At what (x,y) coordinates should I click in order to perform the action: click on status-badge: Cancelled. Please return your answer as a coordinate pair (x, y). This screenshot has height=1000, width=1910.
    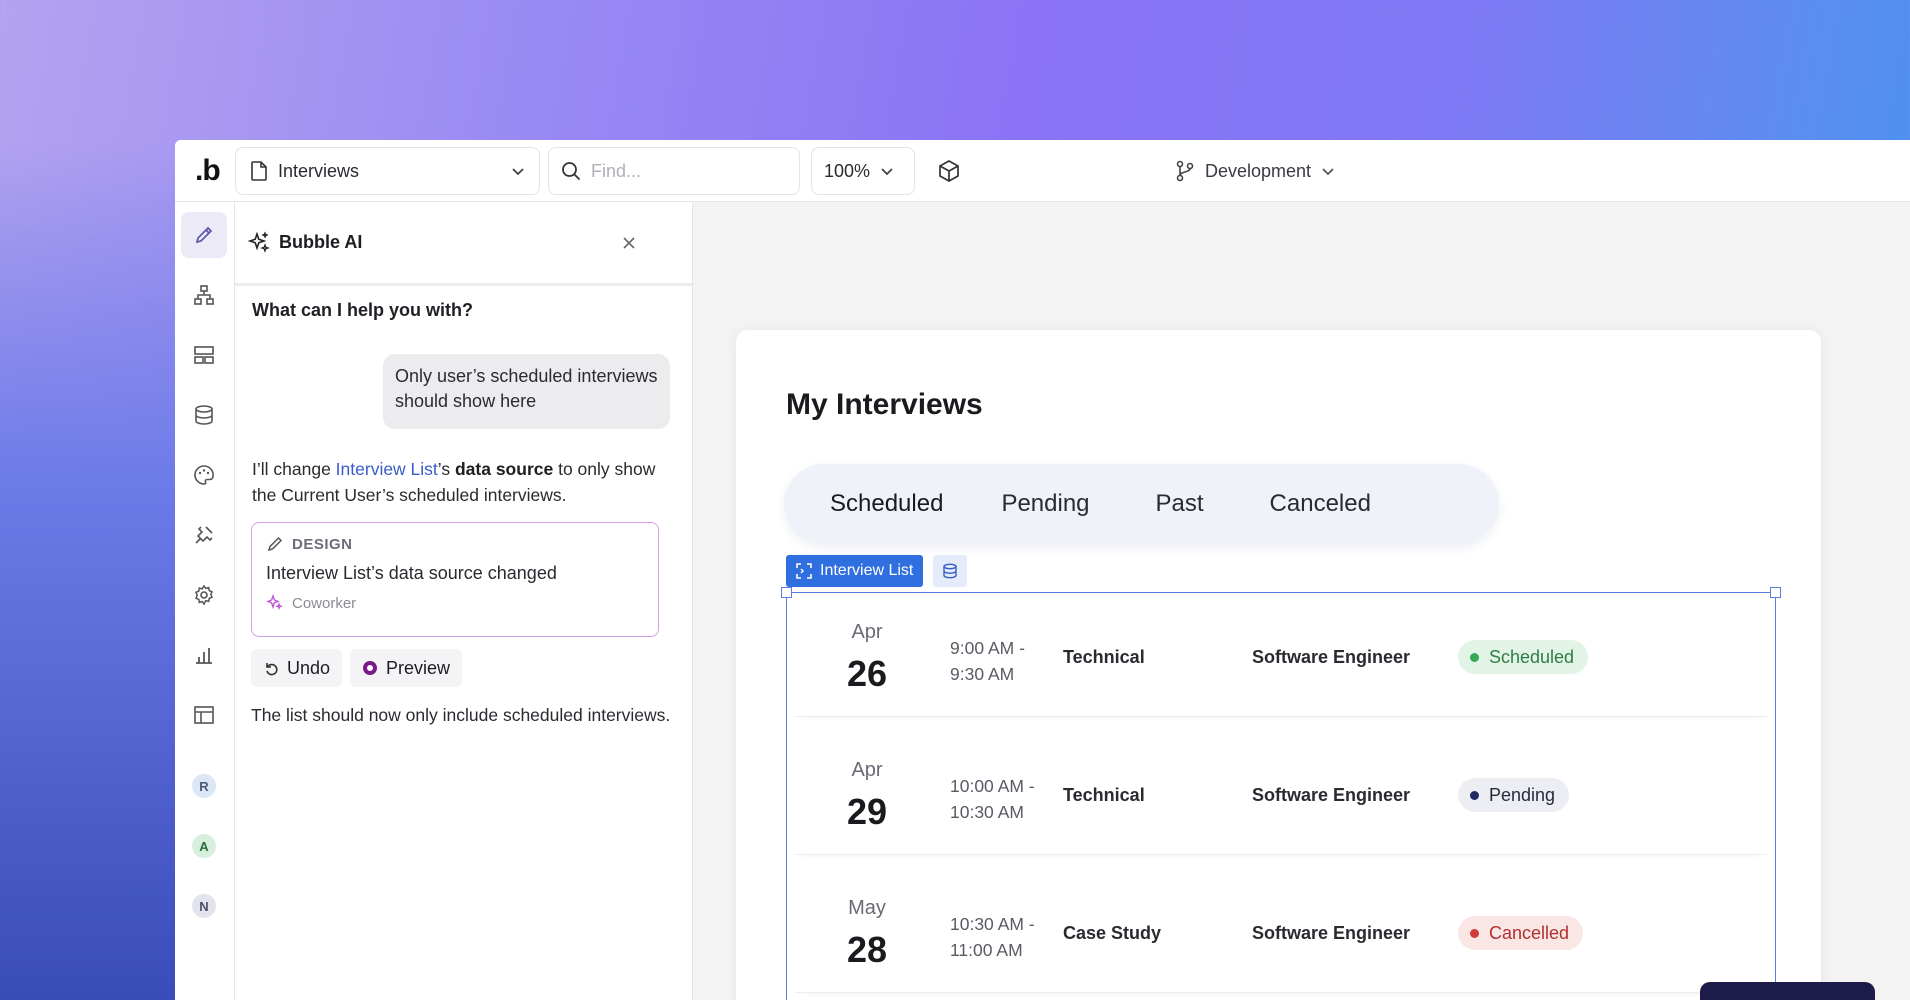
    Looking at the image, I should click on (1521, 933).